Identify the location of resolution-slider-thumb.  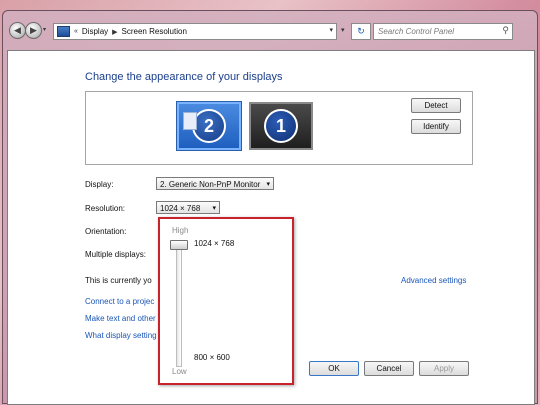
(179, 245).